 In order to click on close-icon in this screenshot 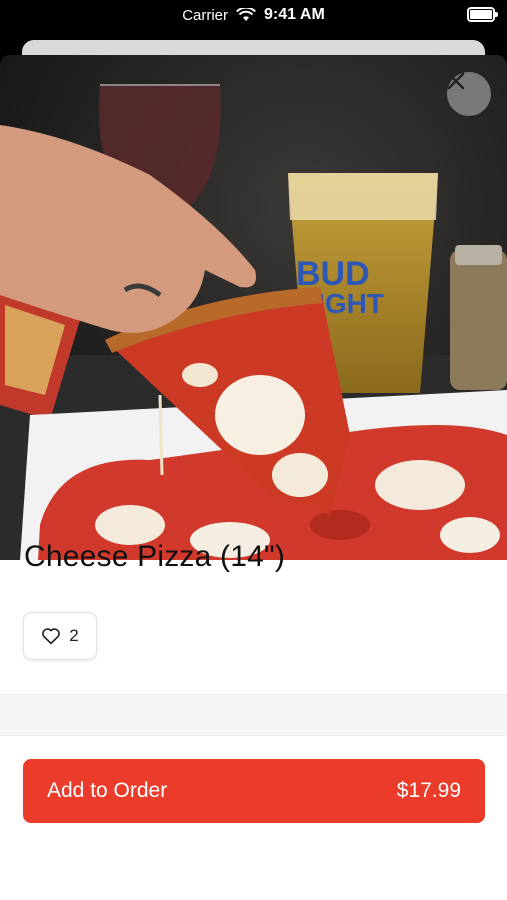, I will do `click(456, 81)`.